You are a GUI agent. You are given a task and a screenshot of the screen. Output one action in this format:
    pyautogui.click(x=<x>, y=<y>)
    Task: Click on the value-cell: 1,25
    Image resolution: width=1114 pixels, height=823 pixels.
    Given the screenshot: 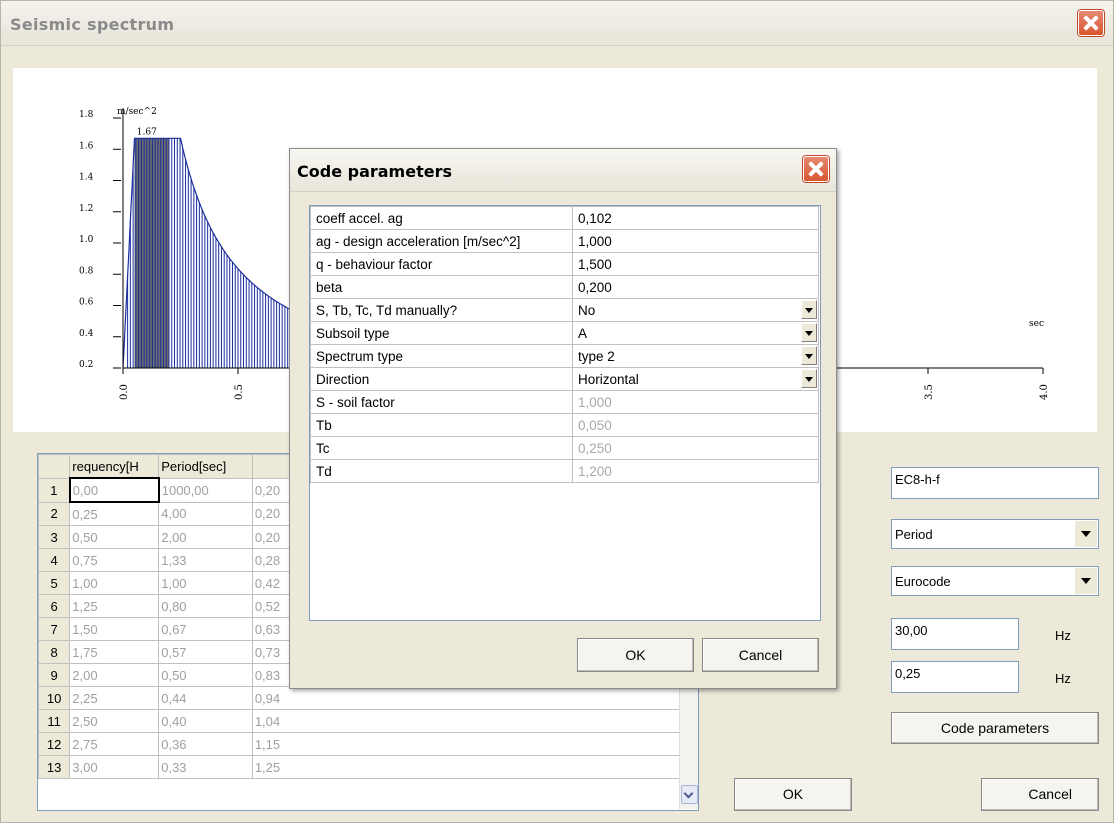 What is the action you would take?
    pyautogui.click(x=474, y=767)
    